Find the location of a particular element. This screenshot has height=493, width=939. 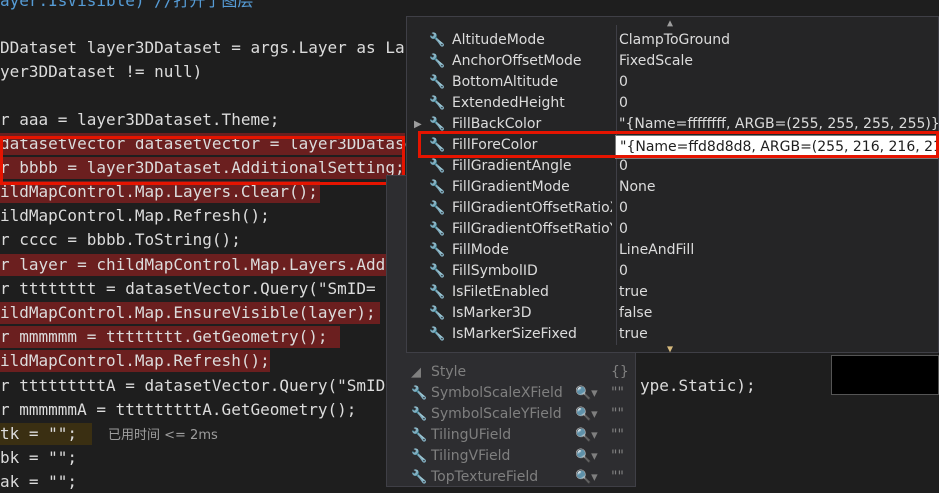

property-row: 🔧 IsFiletEnabled true is located at coordinates (672, 292).